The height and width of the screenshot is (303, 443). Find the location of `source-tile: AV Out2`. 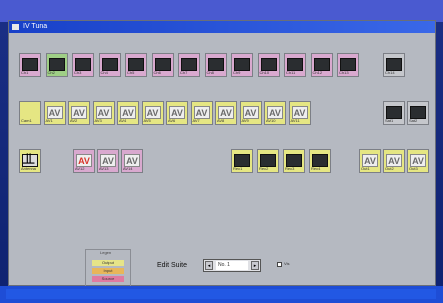

source-tile: AV Out2 is located at coordinates (394, 161).